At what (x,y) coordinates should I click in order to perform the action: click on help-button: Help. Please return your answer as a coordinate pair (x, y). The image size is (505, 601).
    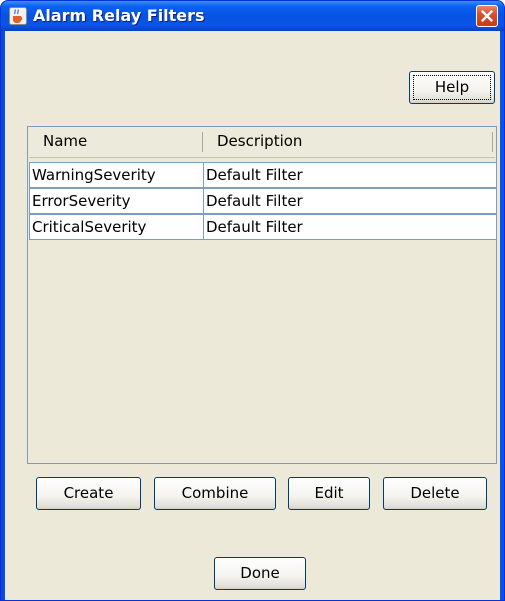
    Looking at the image, I should click on (452, 87).